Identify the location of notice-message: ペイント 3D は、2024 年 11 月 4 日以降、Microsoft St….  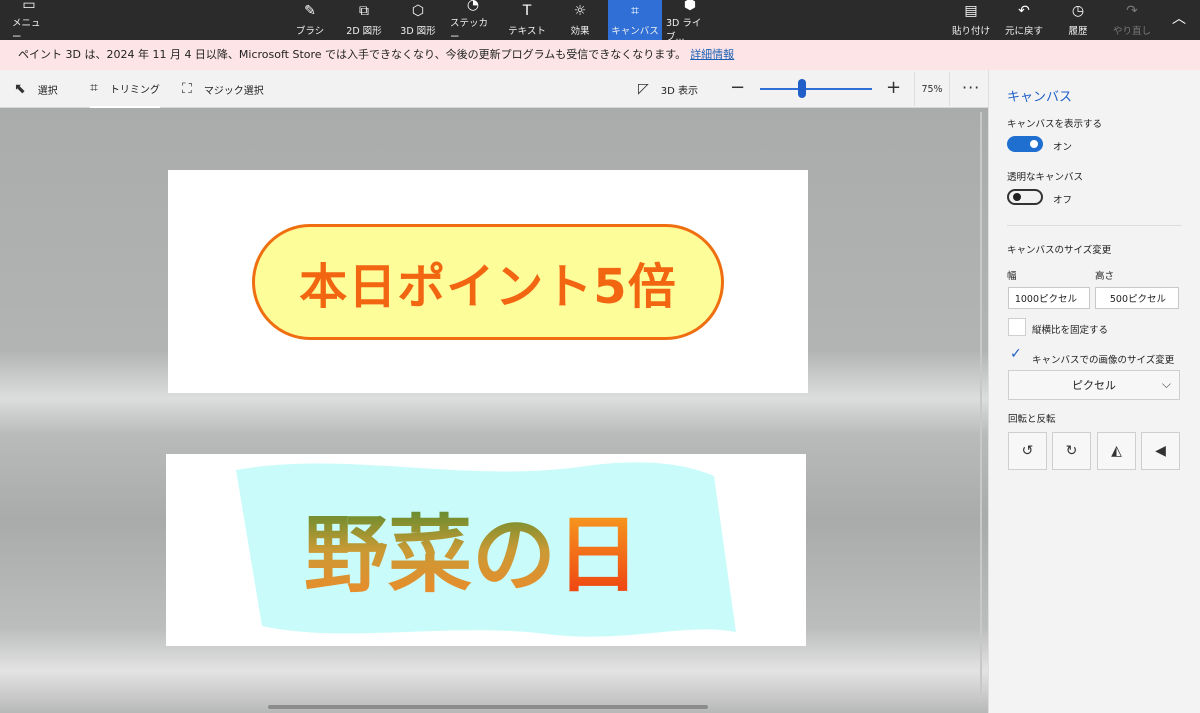
(352, 54).